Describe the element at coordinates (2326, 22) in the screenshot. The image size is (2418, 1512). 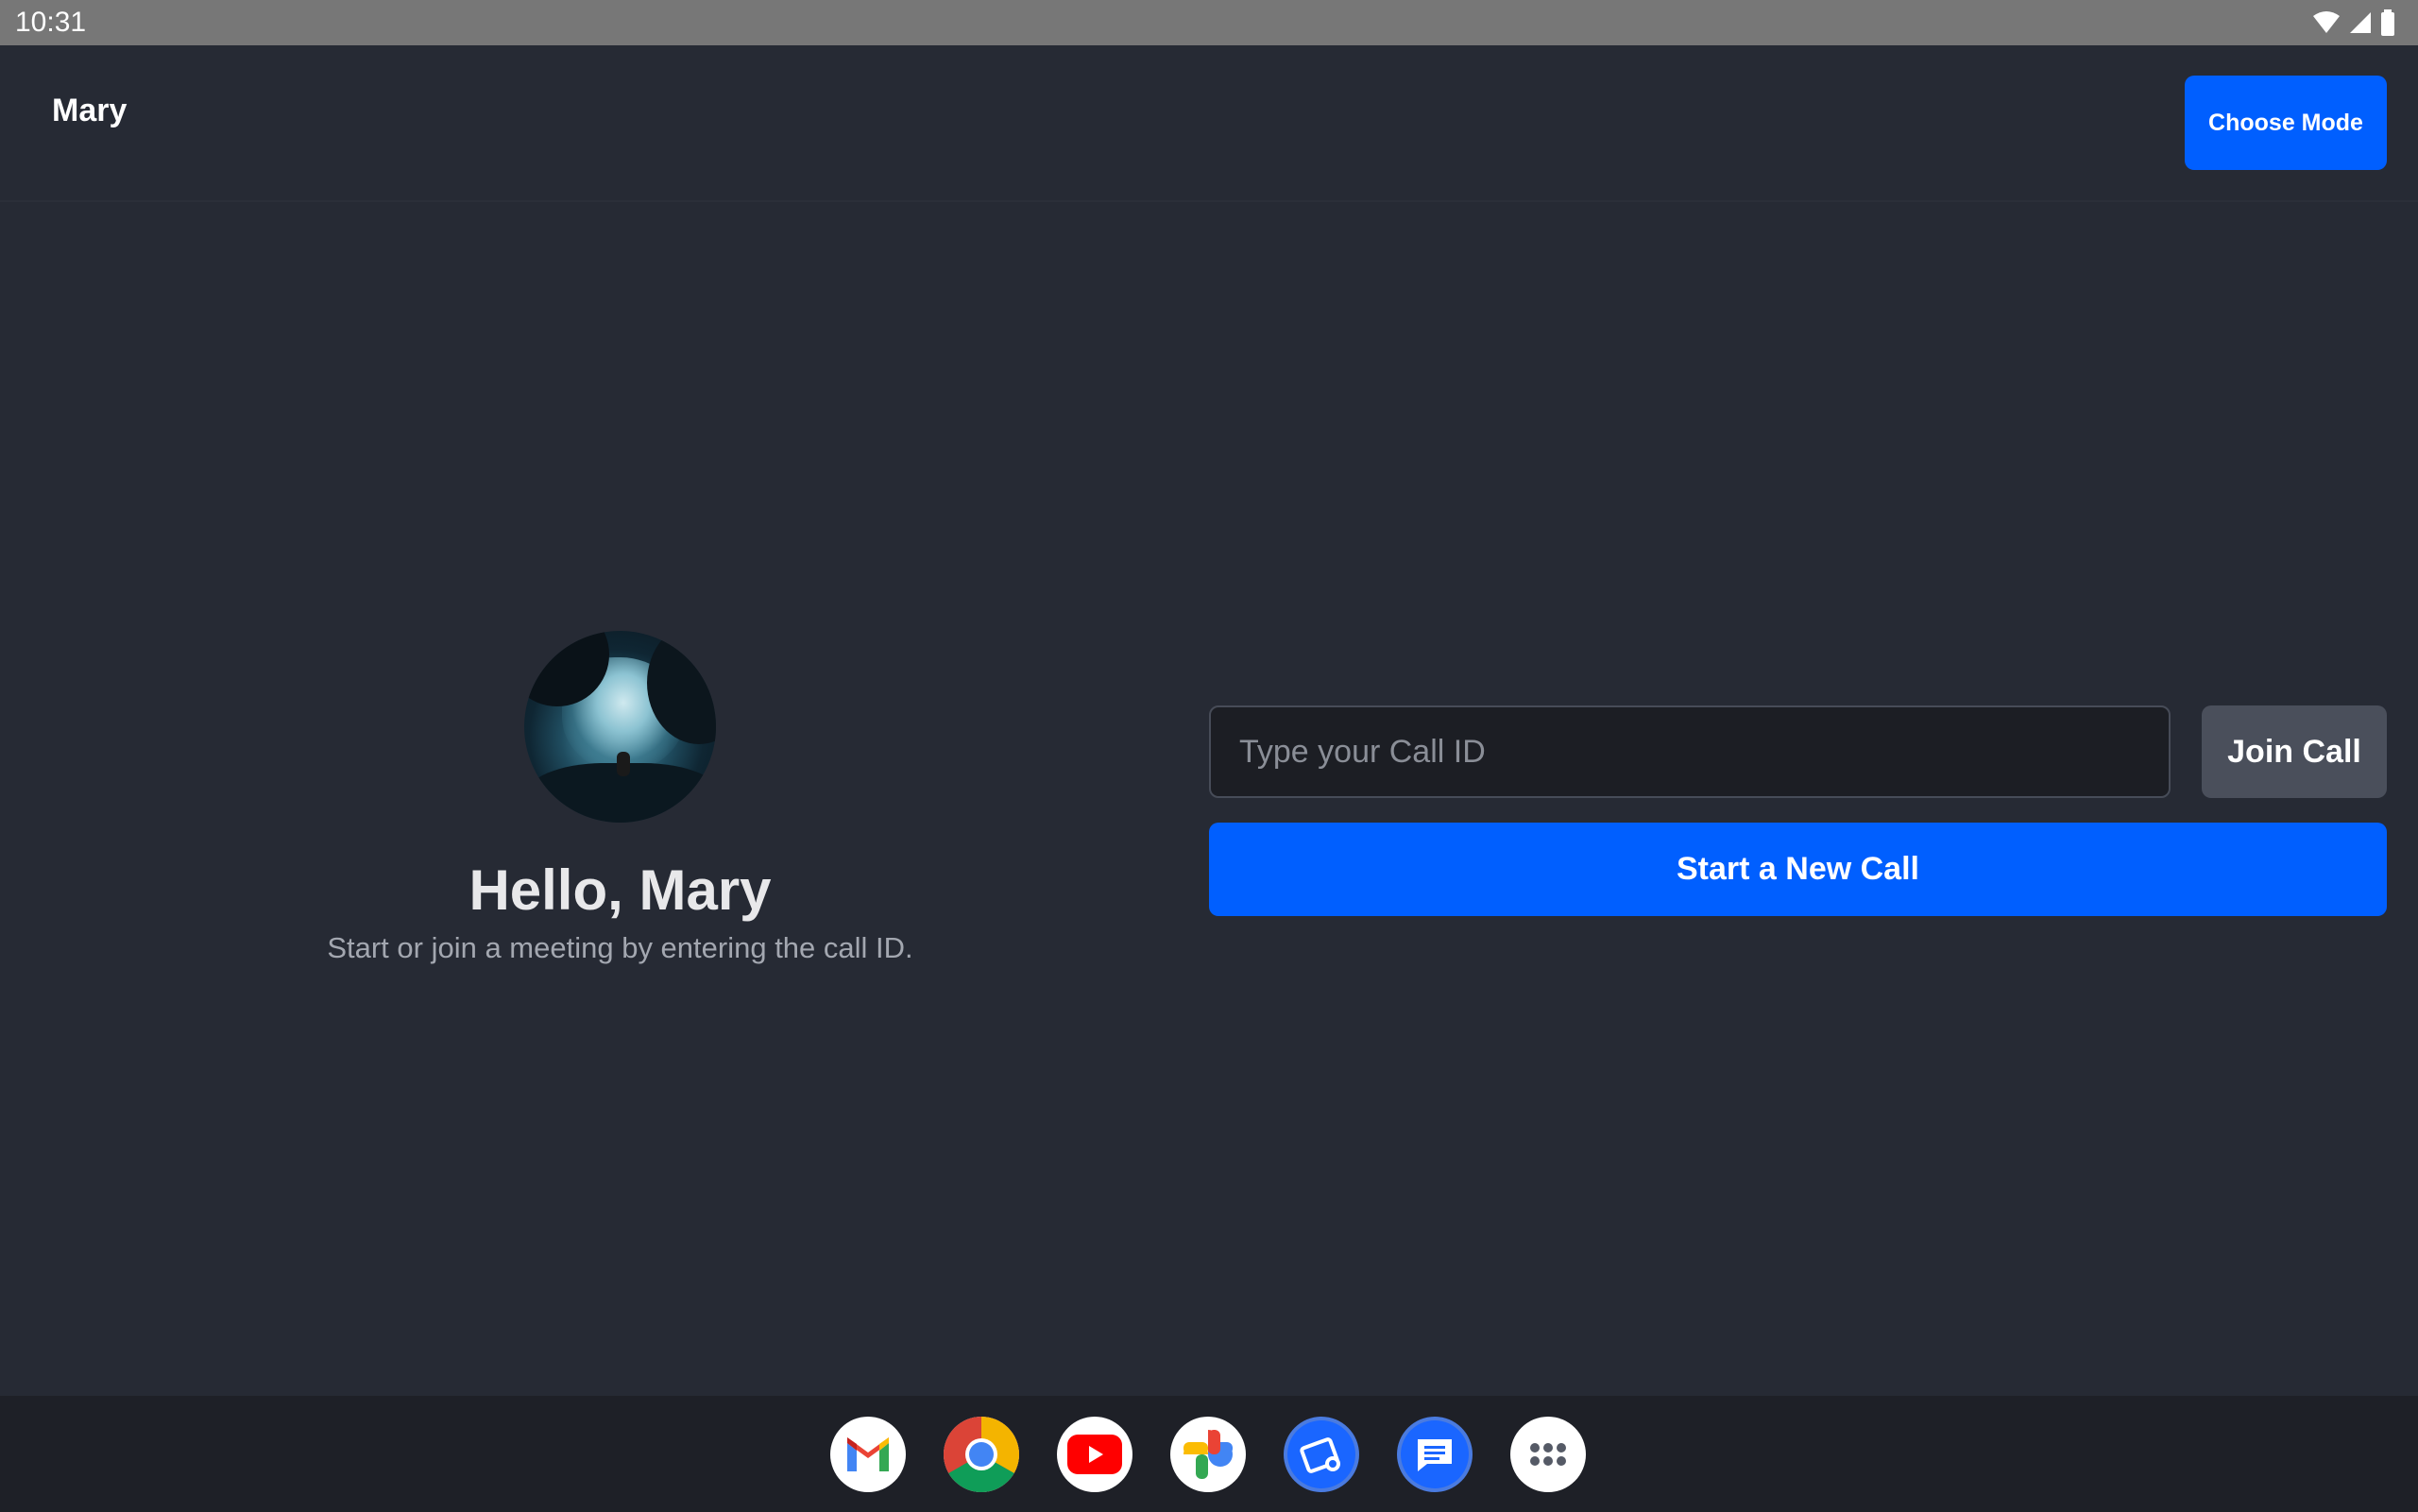
I see `wifi-icon` at that location.